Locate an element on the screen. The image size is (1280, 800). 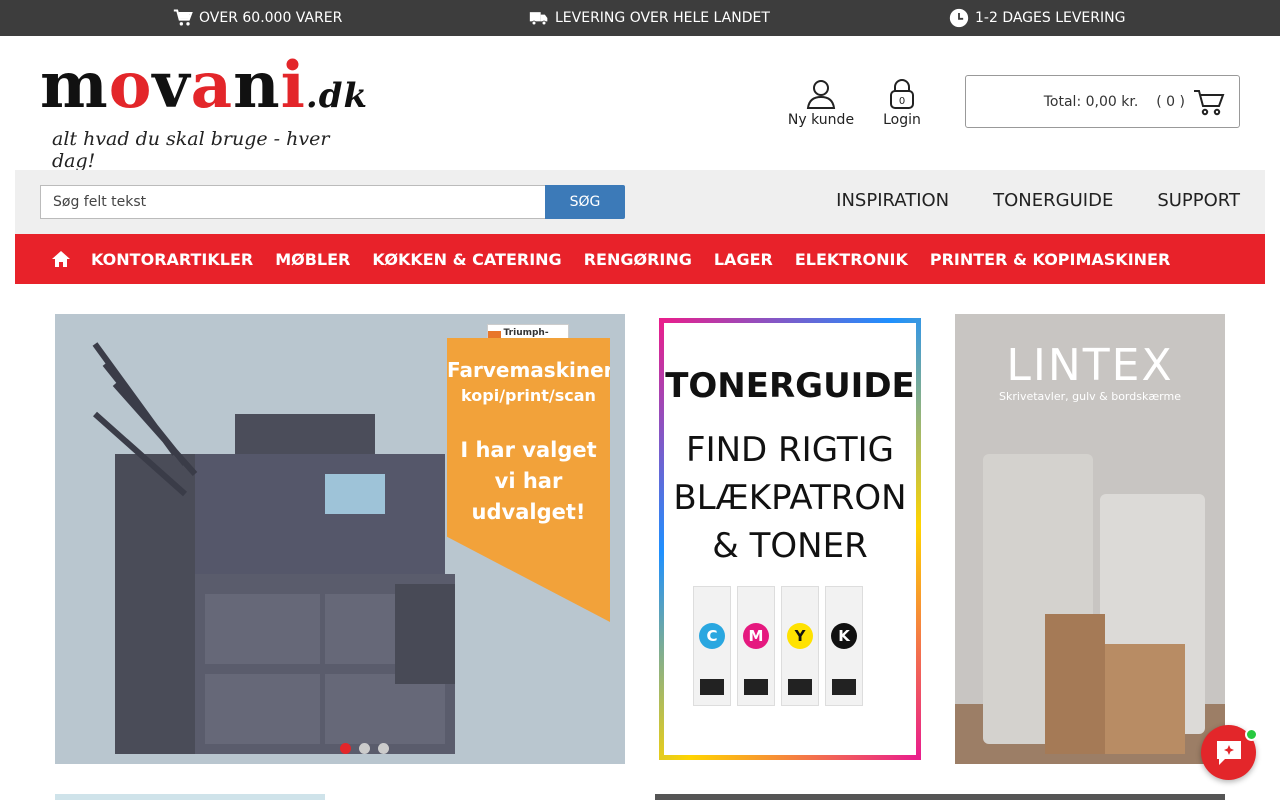
new-customer-button: Ny kunde is located at coordinates (821, 103).